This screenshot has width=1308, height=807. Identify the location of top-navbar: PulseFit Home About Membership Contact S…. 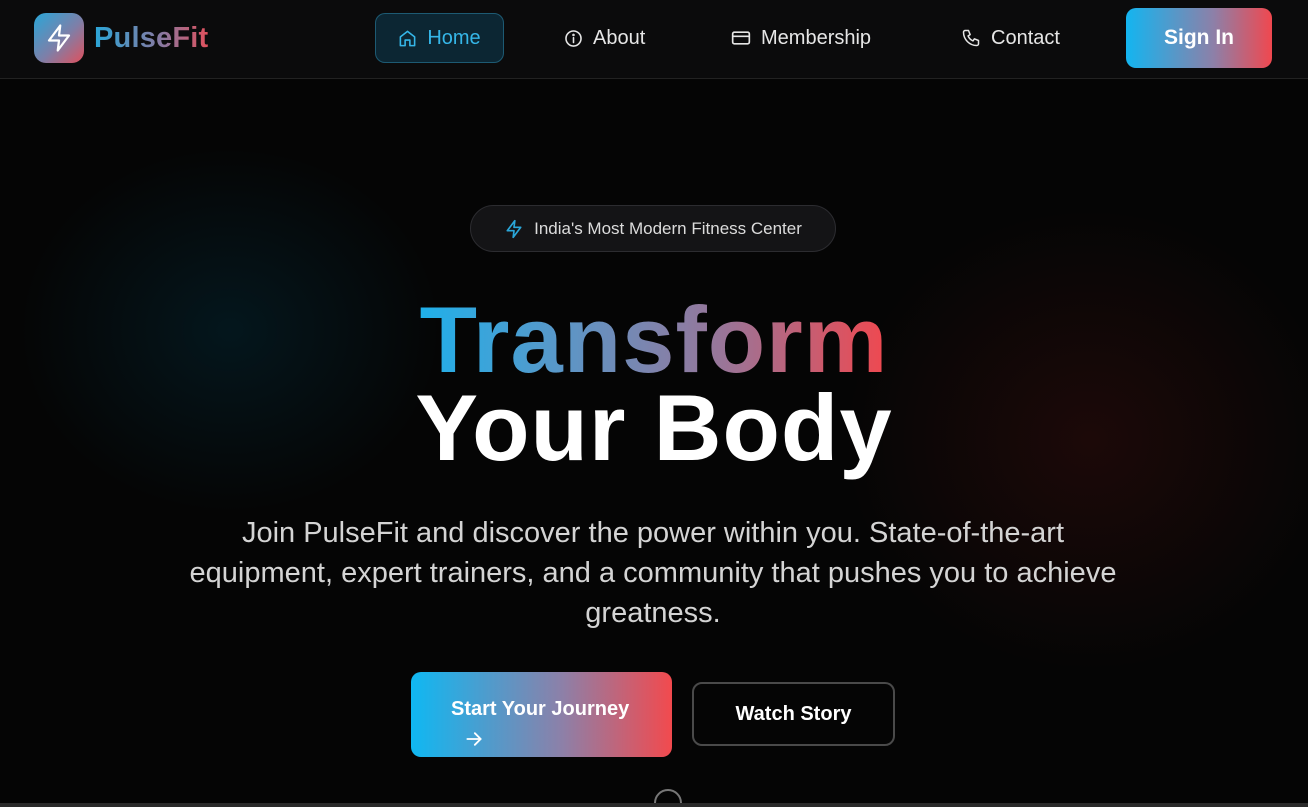
(654, 39).